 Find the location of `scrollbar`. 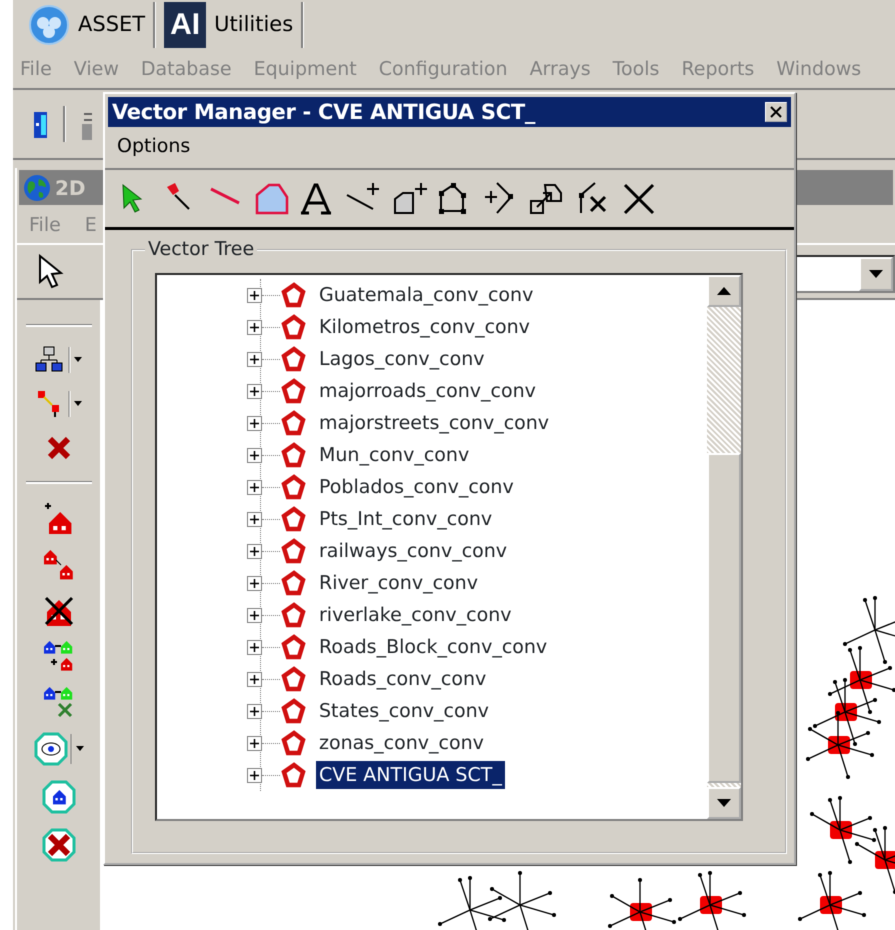

scrollbar is located at coordinates (724, 547).